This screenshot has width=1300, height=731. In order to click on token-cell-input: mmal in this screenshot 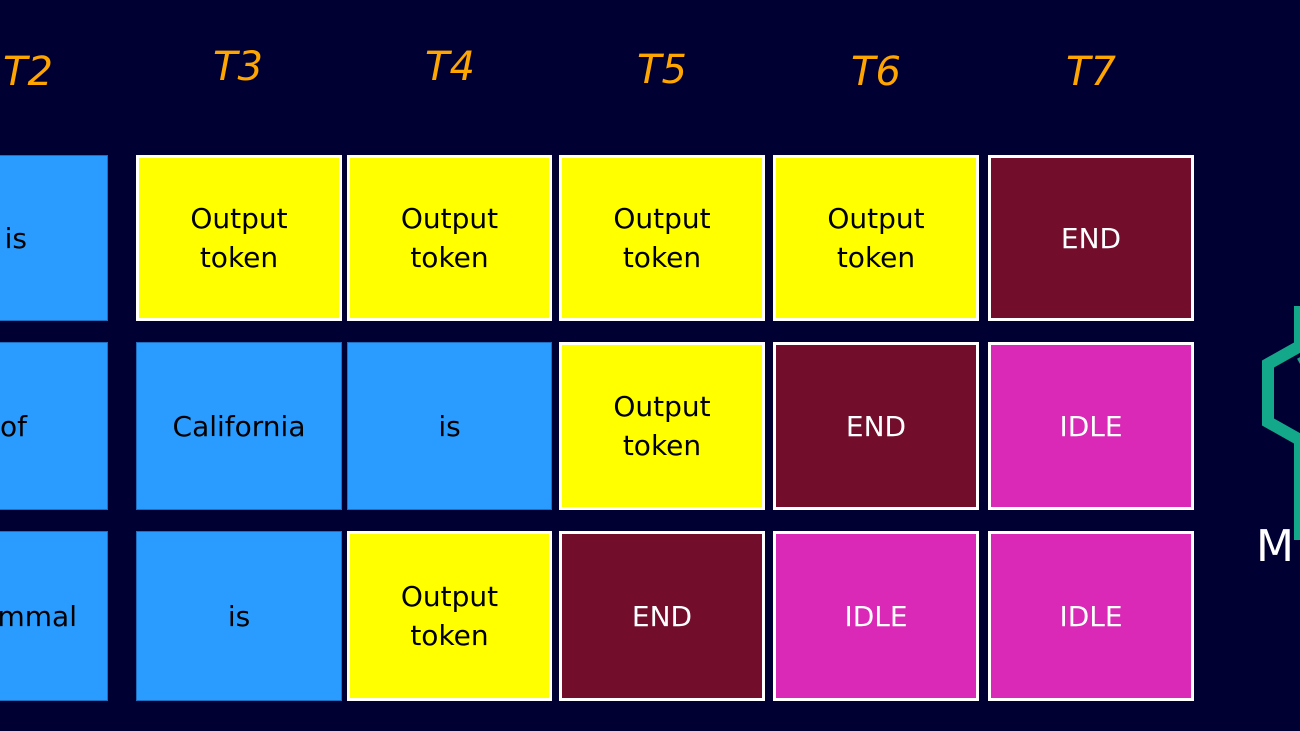, I will do `click(54, 616)`.